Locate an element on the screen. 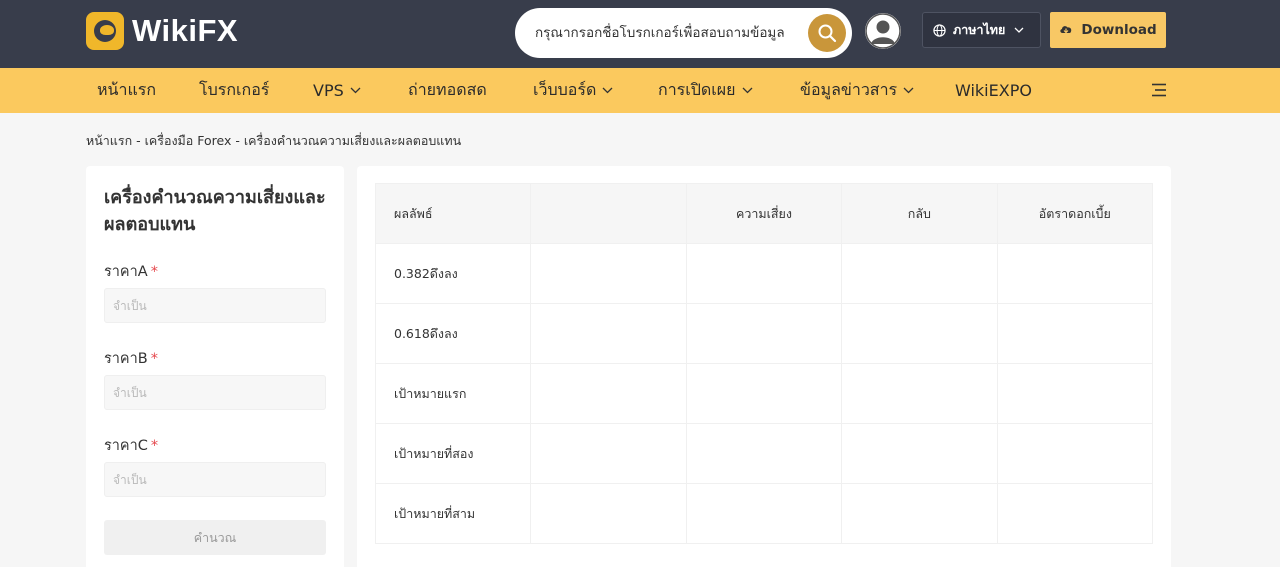 This screenshot has width=1280, height=567. table-row: เป้าหมายแรก is located at coordinates (764, 393).